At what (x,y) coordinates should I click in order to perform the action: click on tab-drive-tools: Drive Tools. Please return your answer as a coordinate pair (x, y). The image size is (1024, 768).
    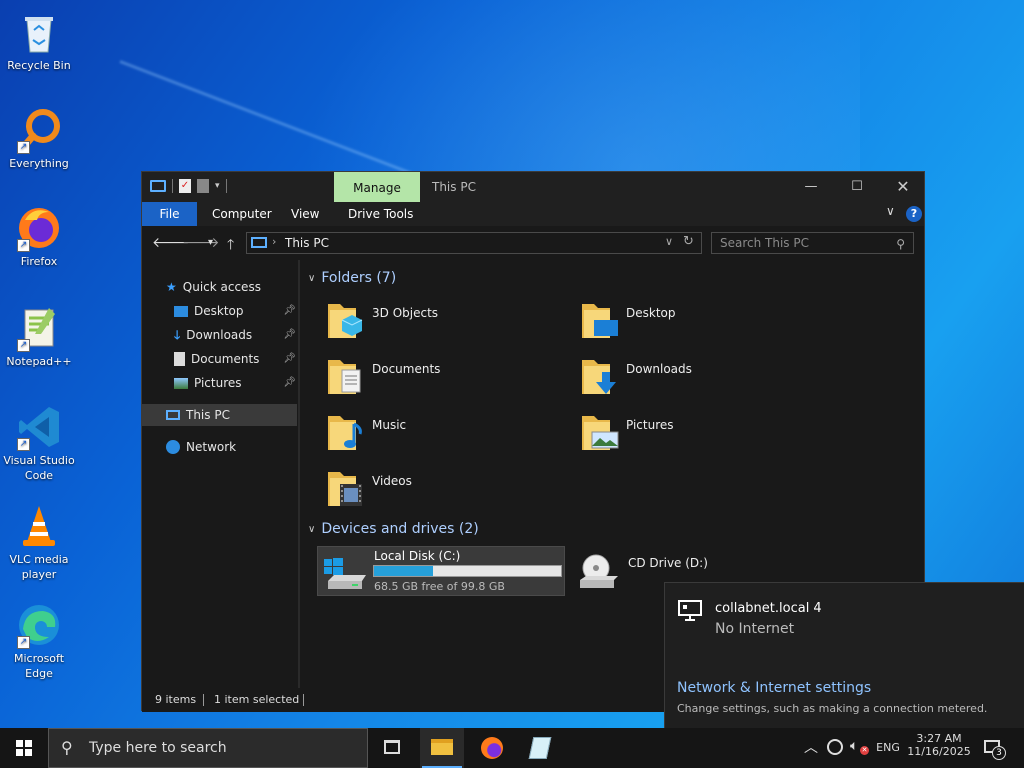
    Looking at the image, I should click on (380, 214).